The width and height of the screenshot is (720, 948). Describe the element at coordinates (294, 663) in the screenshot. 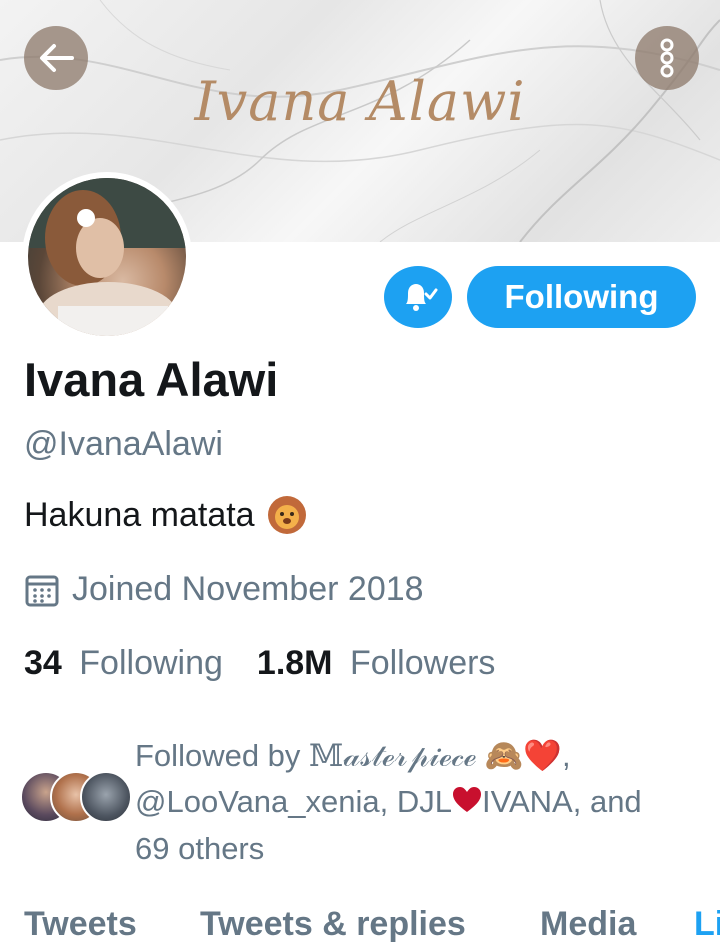

I see `followers-count: 1.8M` at that location.